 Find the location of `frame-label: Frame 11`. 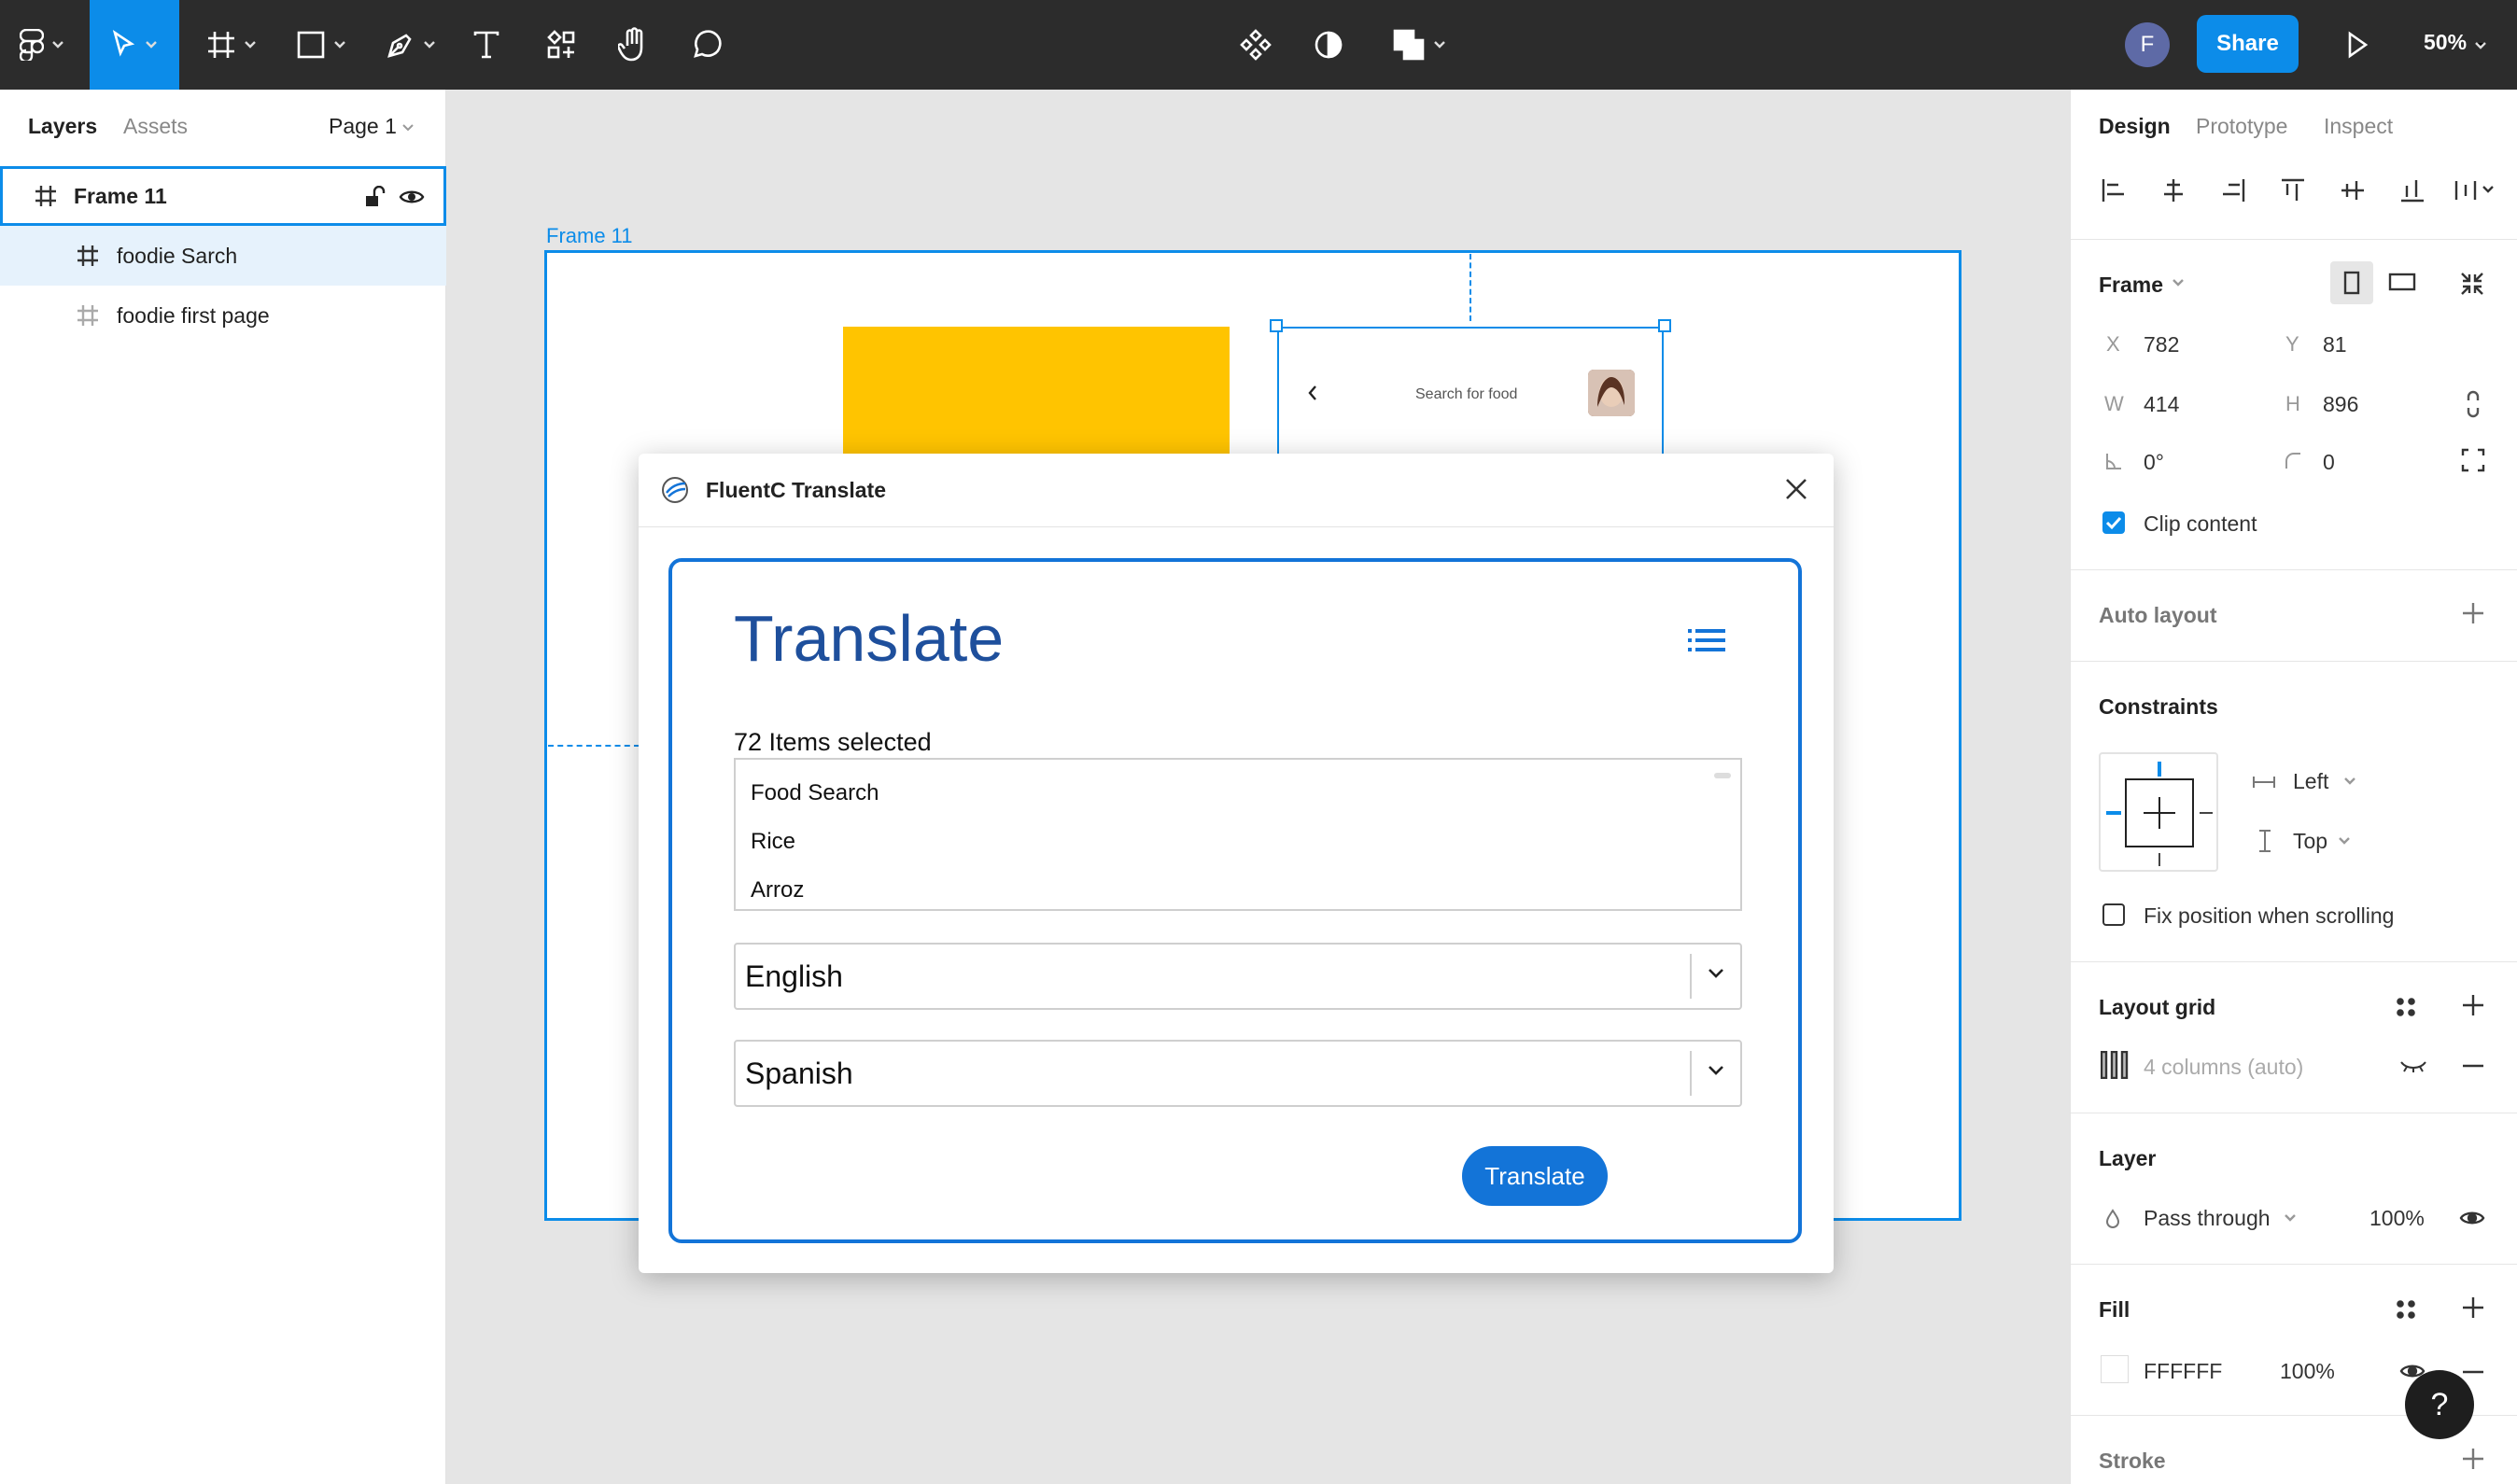

frame-label: Frame 11 is located at coordinates (589, 236).